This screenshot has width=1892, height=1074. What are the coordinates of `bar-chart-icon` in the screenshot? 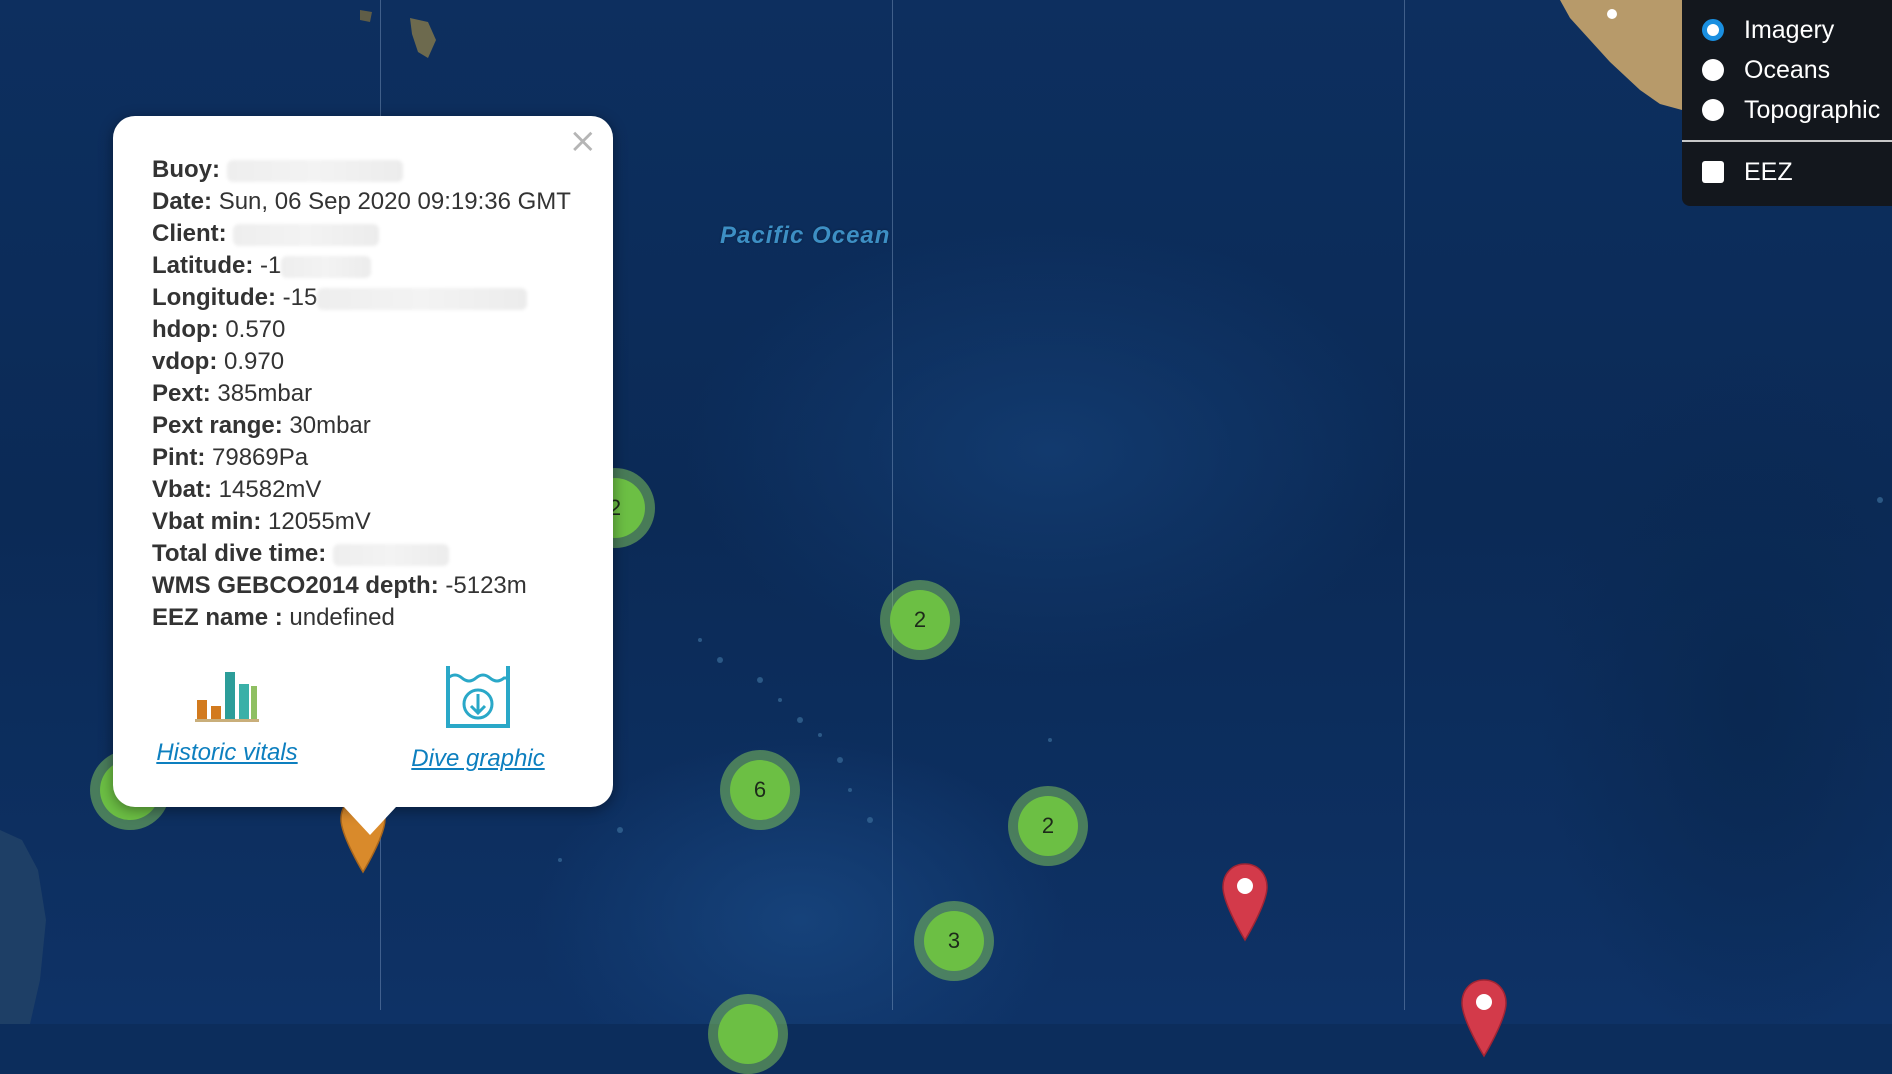 It's located at (227, 697).